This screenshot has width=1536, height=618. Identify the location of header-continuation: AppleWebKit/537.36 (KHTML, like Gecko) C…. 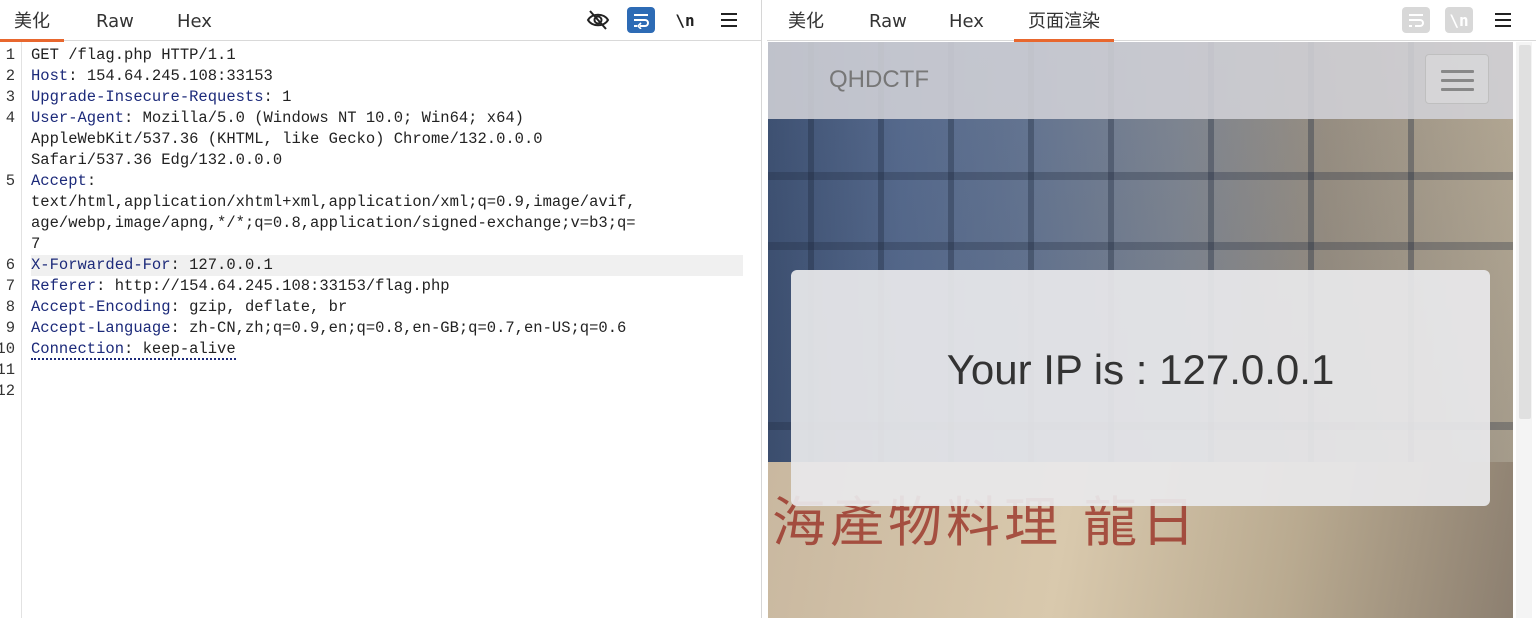
(387, 139).